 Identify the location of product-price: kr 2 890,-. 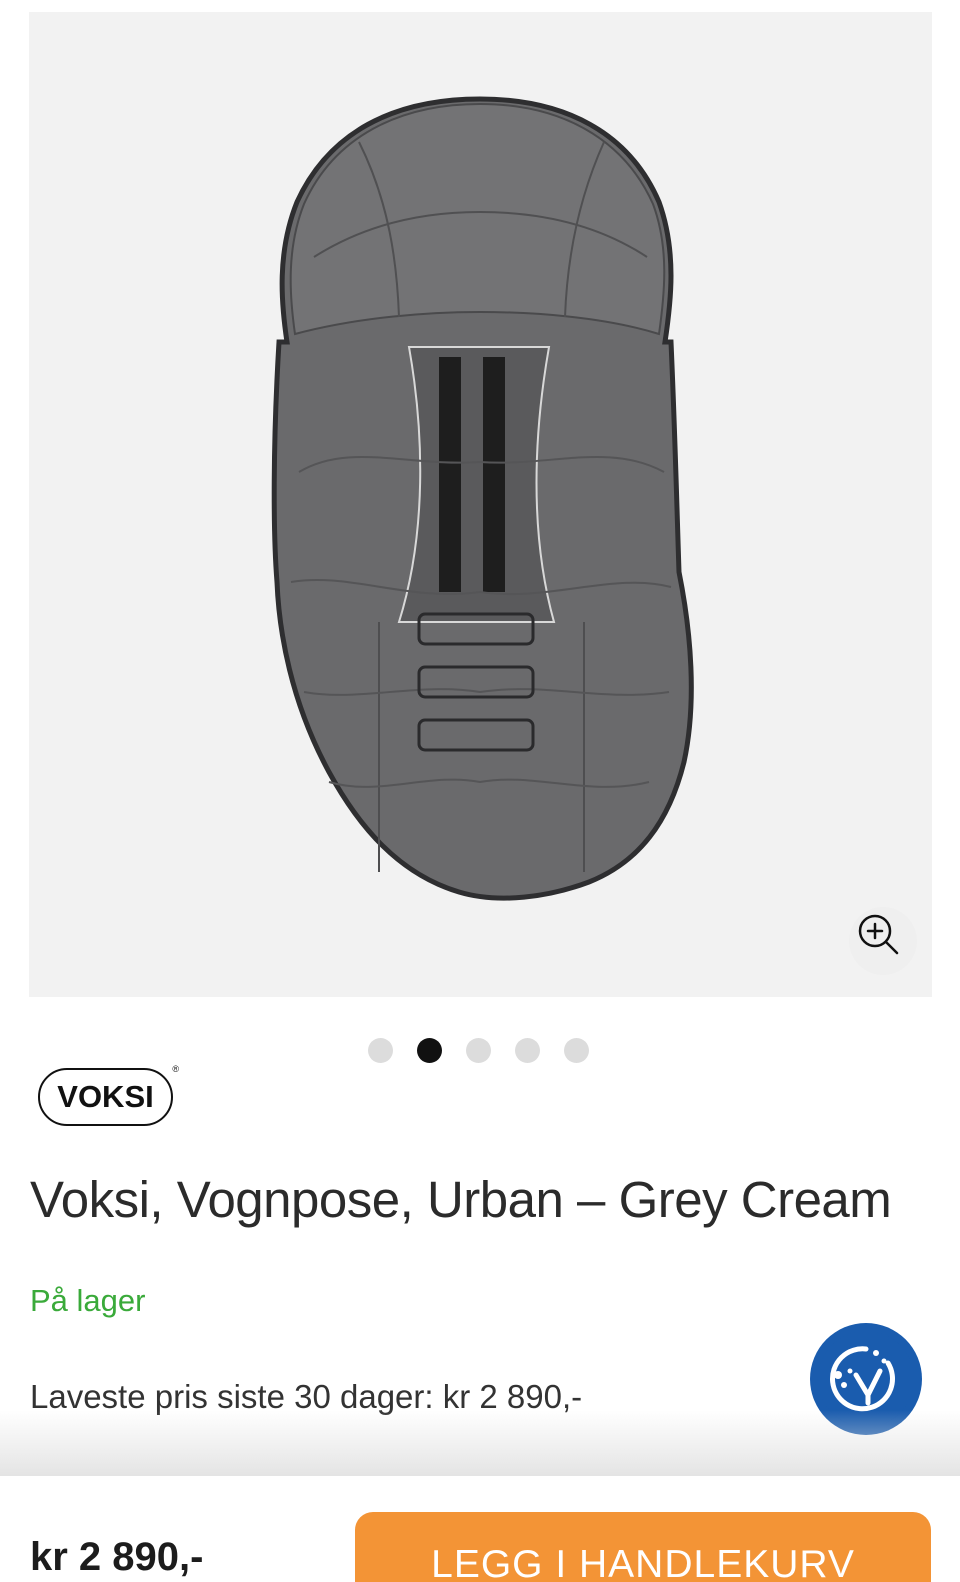
(117, 1557).